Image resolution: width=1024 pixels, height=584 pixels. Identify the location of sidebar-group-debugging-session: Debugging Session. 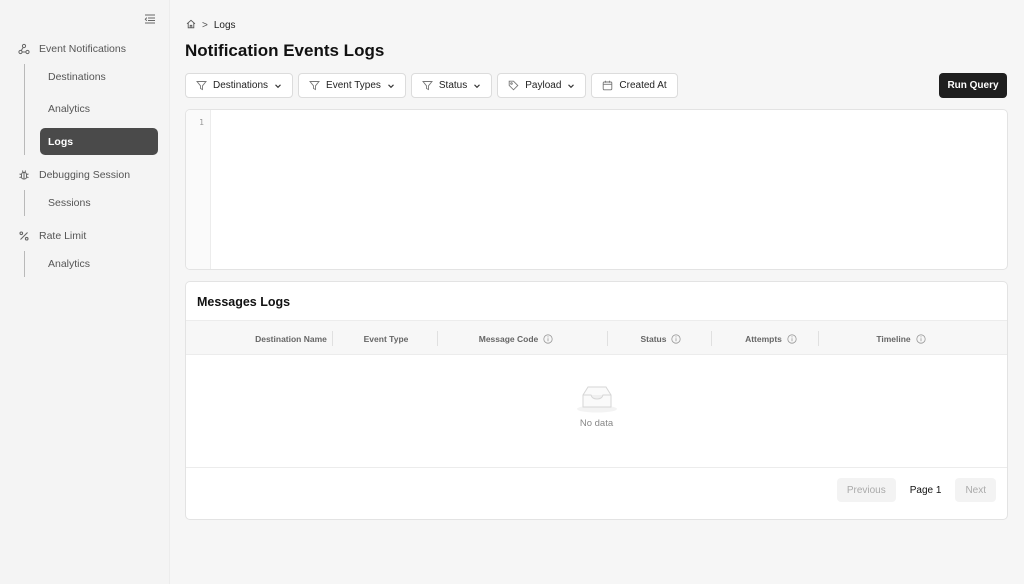
(74, 175).